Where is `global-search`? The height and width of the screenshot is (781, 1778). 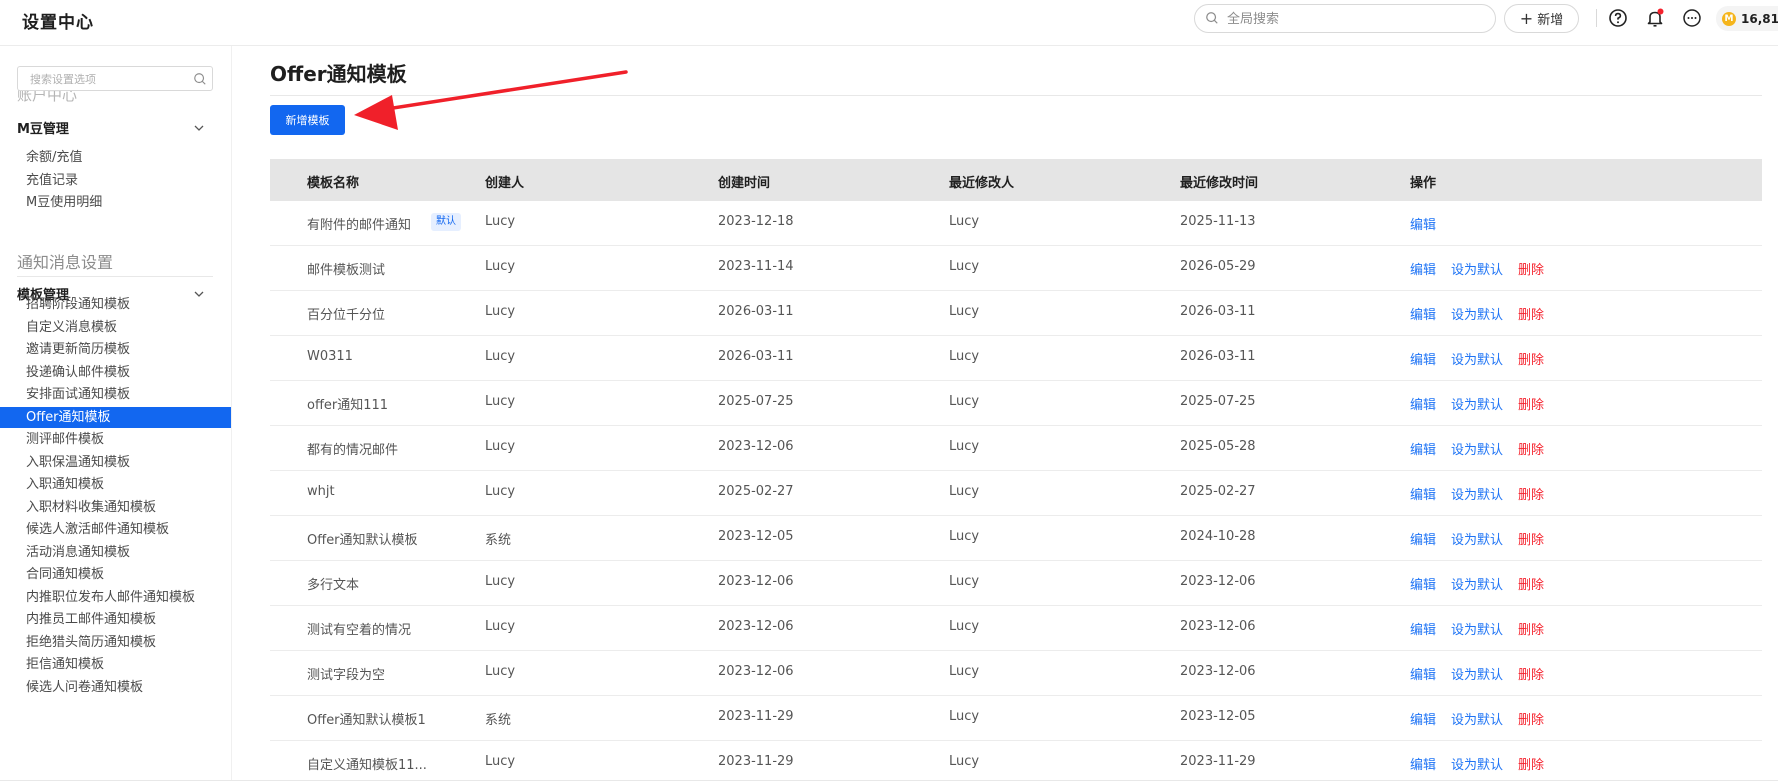 global-search is located at coordinates (1345, 18).